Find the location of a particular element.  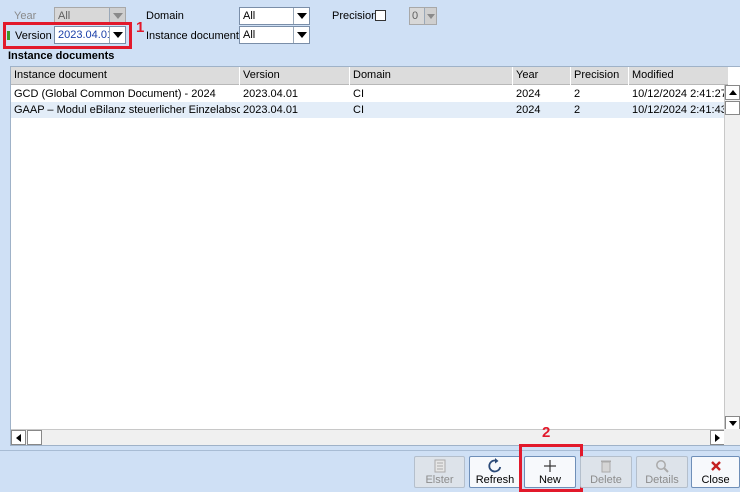

column-header-version: Version is located at coordinates (295, 76).